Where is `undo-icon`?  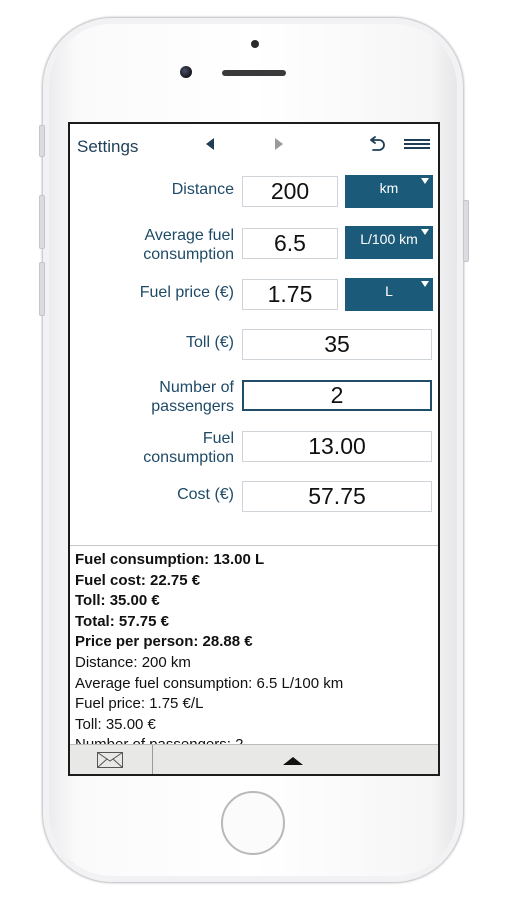 undo-icon is located at coordinates (377, 145).